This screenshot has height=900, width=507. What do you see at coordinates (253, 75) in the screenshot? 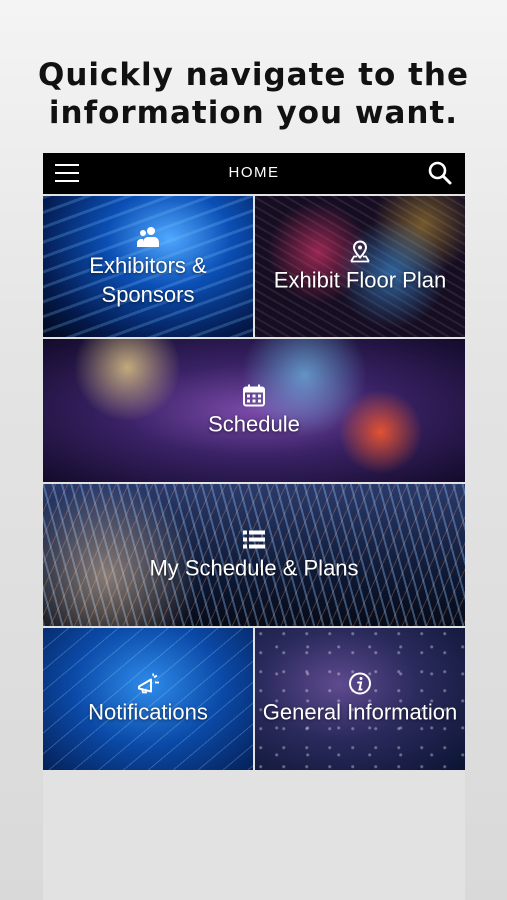
I see `promo-headline-line-1: Quickly navigate to the` at bounding box center [253, 75].